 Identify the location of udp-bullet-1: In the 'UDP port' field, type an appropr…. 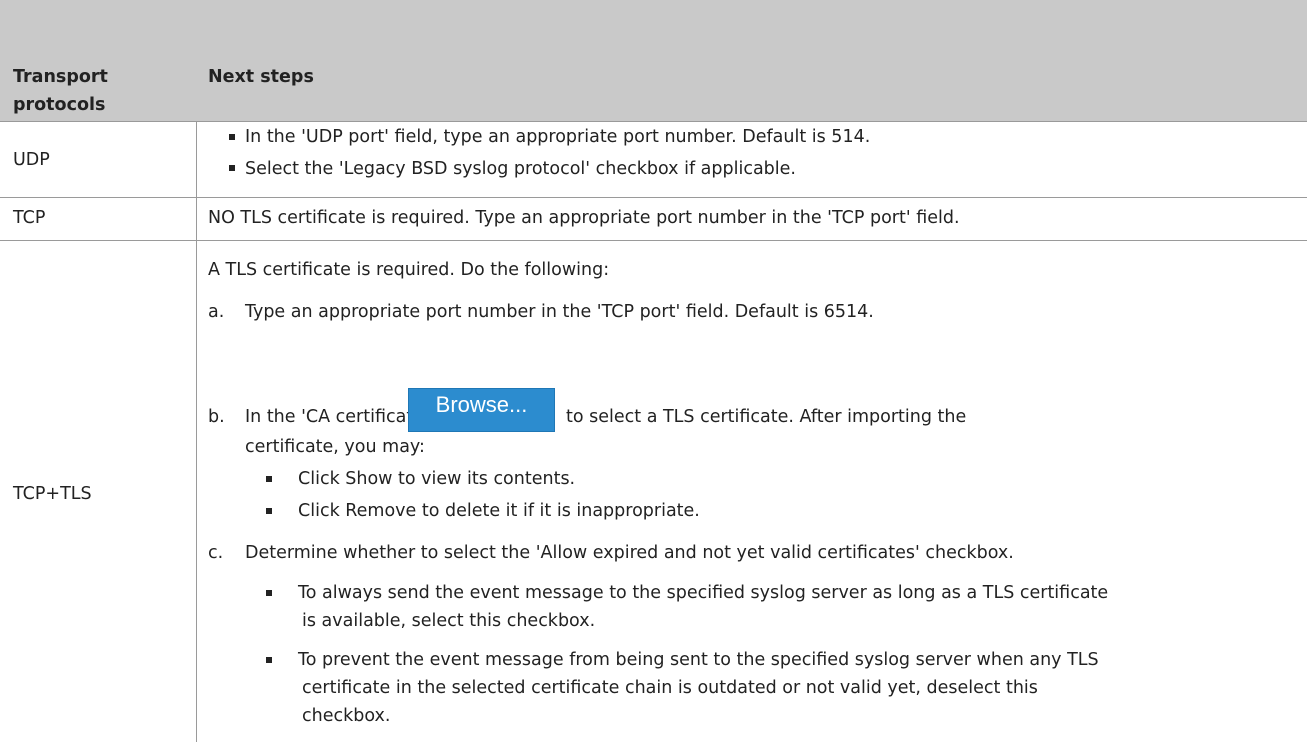
(558, 137).